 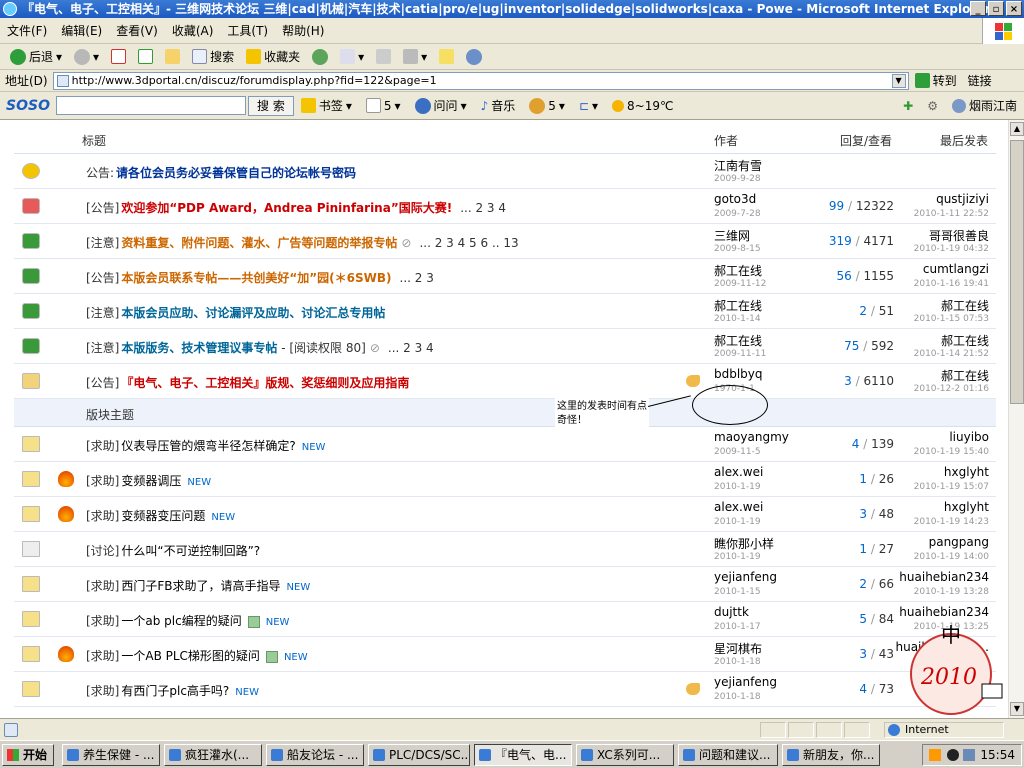 What do you see at coordinates (446, 57) in the screenshot?
I see `notes-button` at bounding box center [446, 57].